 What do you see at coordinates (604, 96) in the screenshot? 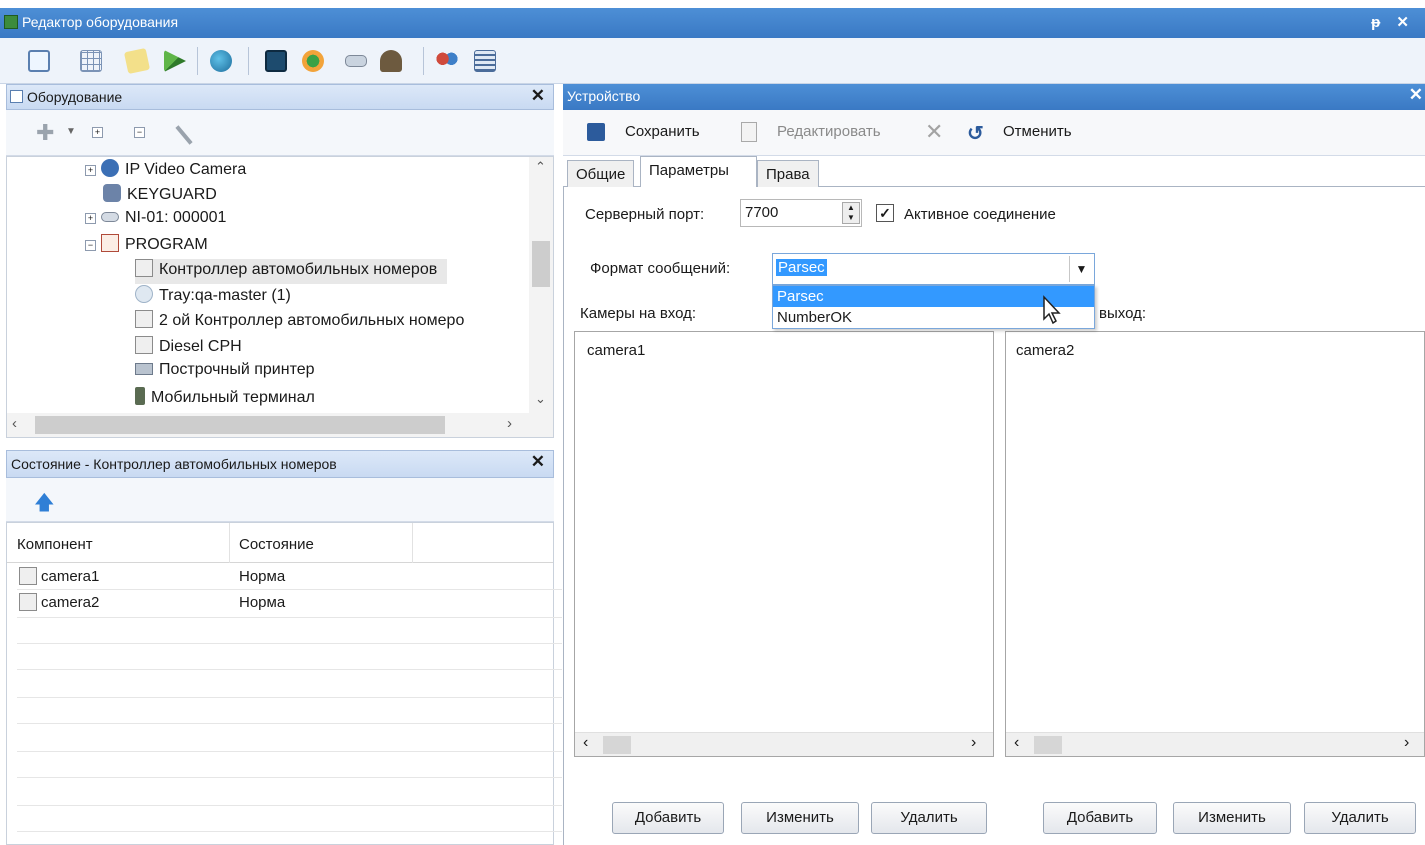
I see `device-panel-title: Устройство` at bounding box center [604, 96].